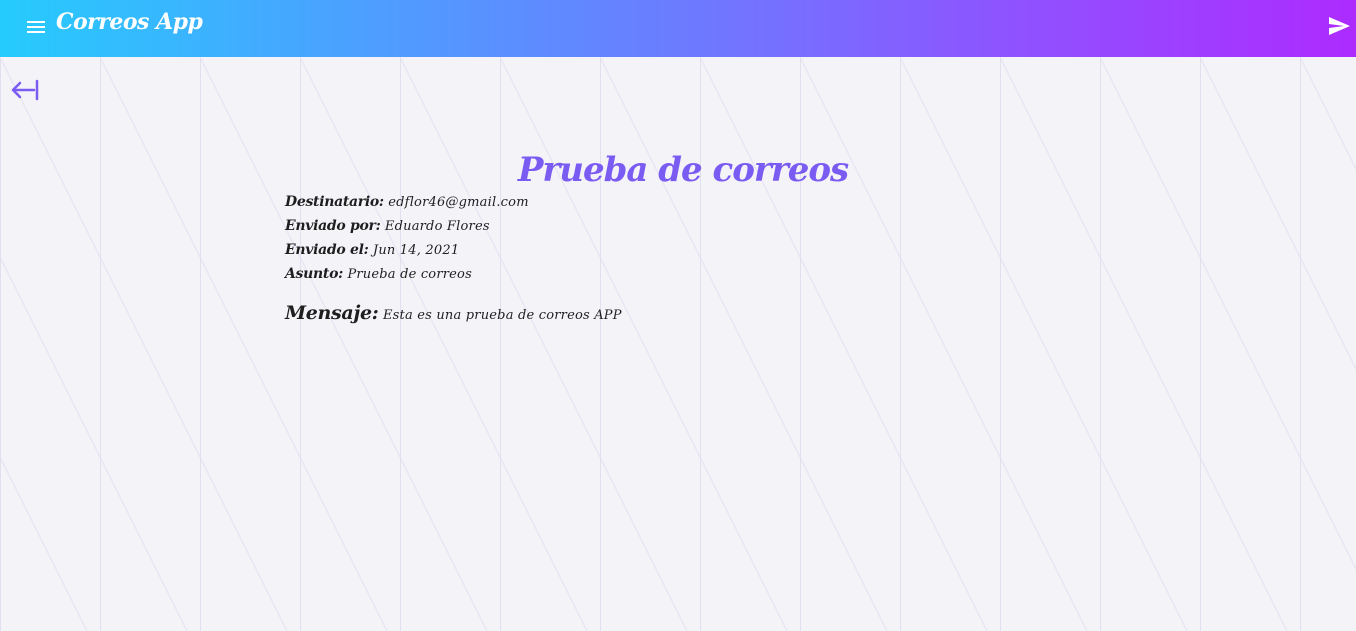 The image size is (1356, 631). I want to click on recipient-field: Destinatario: edflor46@gmail.com, so click(407, 202).